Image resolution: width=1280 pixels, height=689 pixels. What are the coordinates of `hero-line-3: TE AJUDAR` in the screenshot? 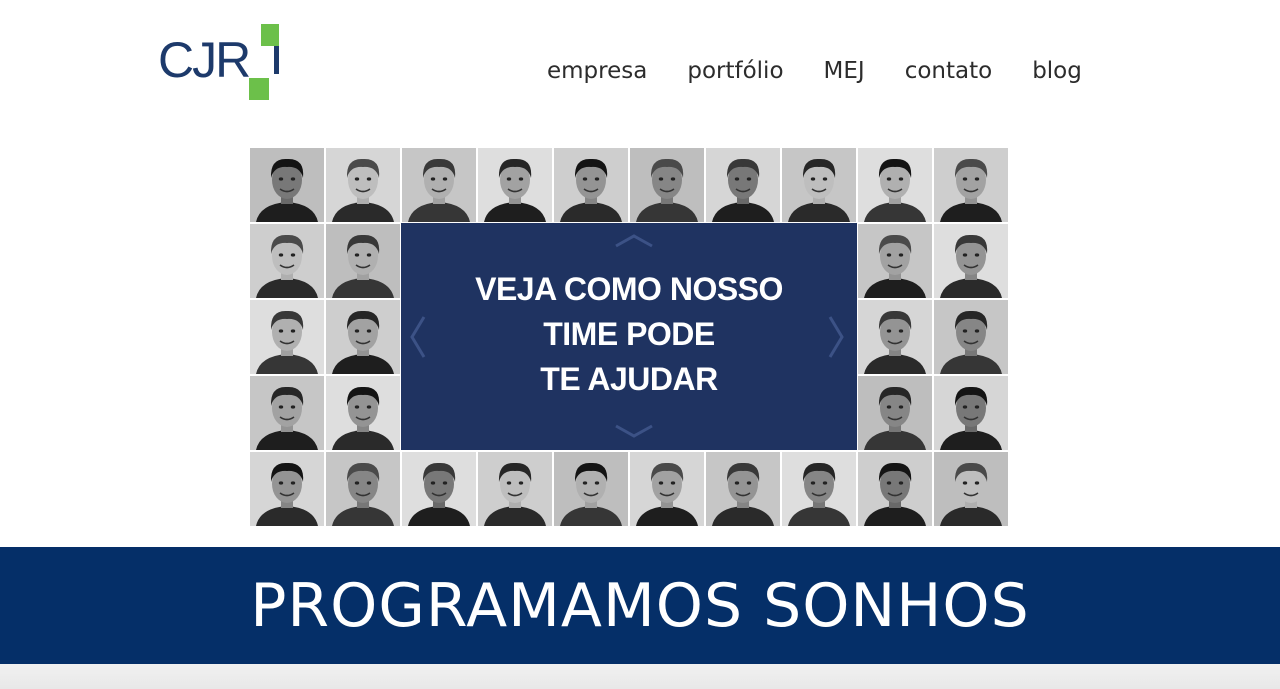 It's located at (629, 379).